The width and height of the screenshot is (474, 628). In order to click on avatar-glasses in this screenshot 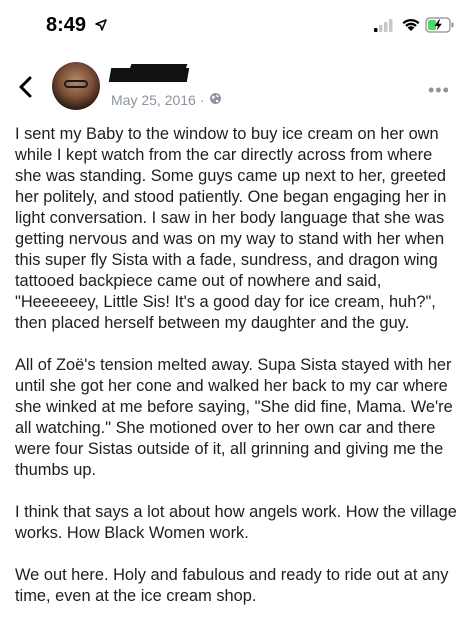, I will do `click(76, 84)`.